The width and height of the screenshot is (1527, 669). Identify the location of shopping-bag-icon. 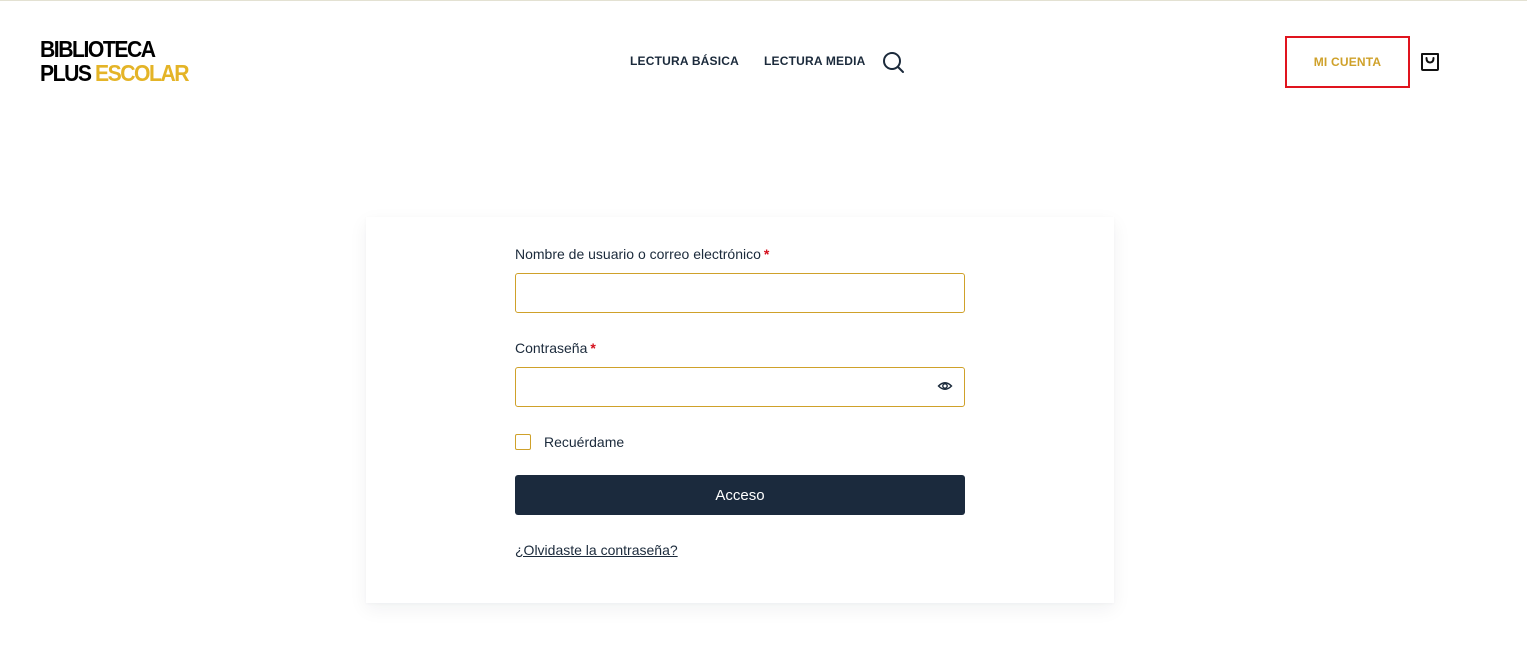
(1430, 61).